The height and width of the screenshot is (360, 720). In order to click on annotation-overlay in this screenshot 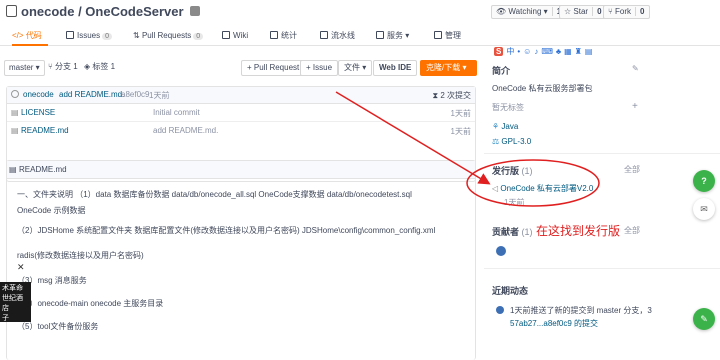, I will do `click(467, 149)`.